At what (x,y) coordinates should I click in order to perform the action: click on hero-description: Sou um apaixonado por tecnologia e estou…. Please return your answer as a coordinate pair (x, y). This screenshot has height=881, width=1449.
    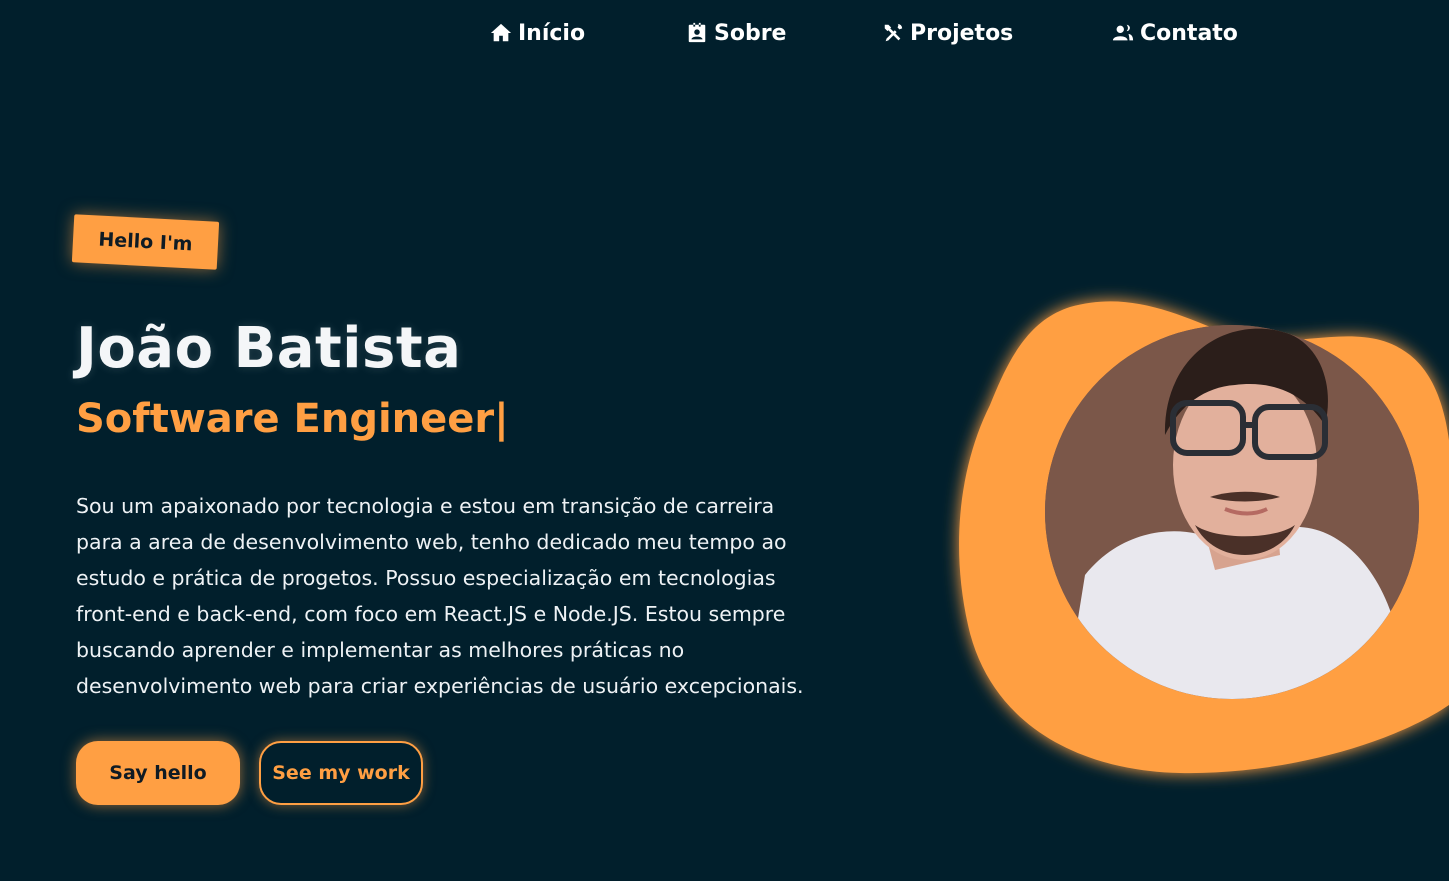
    Looking at the image, I should click on (440, 596).